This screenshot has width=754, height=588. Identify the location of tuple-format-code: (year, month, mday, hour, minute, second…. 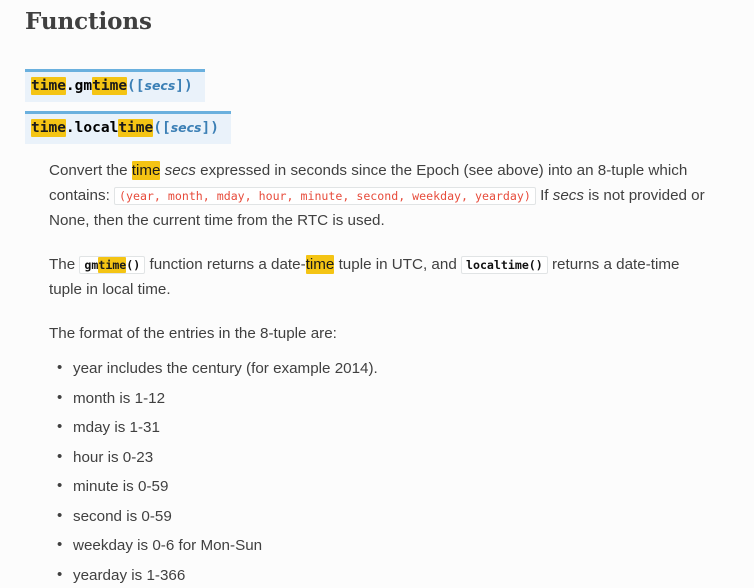
(325, 196).